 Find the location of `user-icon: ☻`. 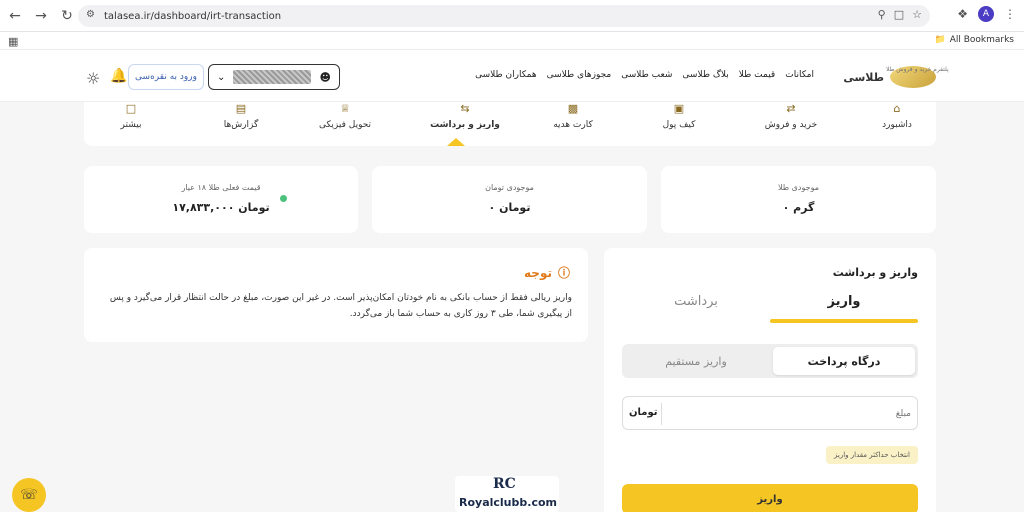

user-icon: ☻ is located at coordinates (325, 77).